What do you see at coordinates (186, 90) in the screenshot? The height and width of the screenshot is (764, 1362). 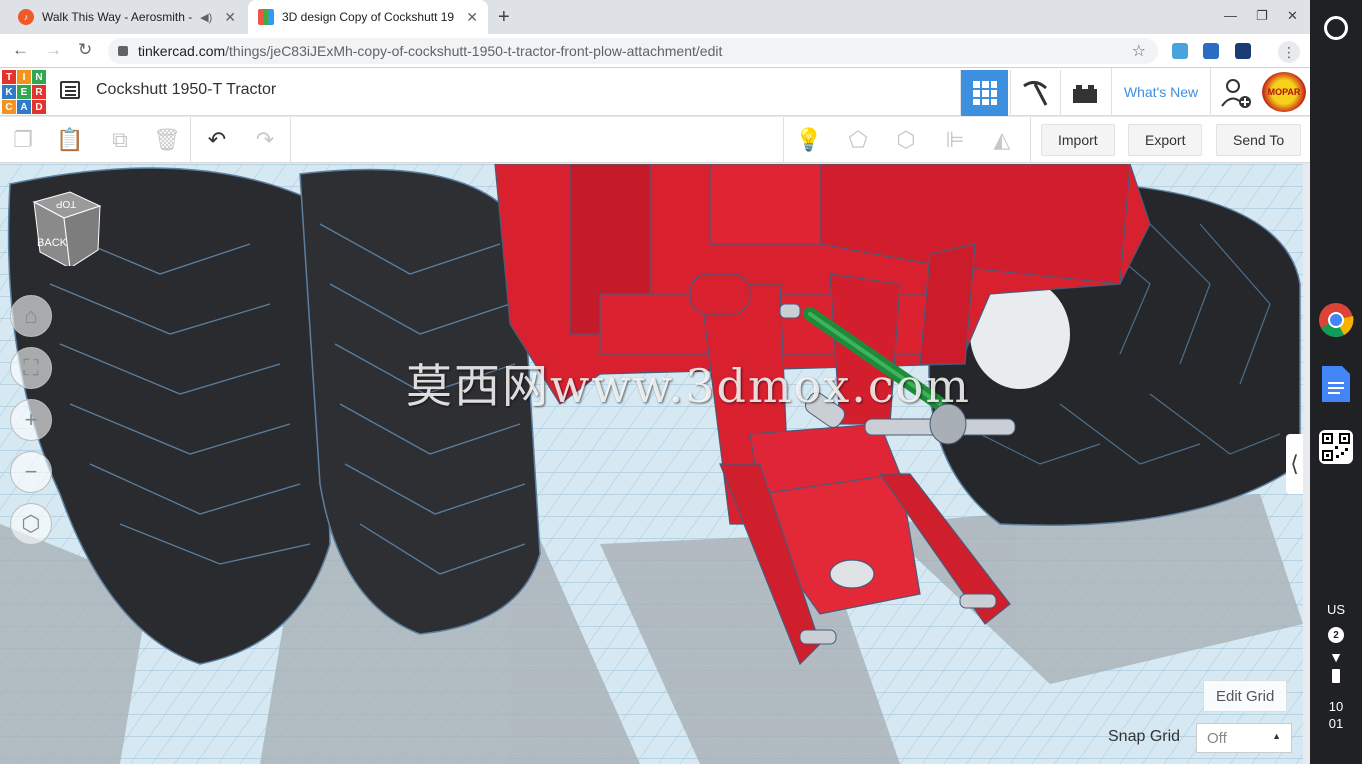 I see `design-title: Cockshutt 1950-T Tractor` at bounding box center [186, 90].